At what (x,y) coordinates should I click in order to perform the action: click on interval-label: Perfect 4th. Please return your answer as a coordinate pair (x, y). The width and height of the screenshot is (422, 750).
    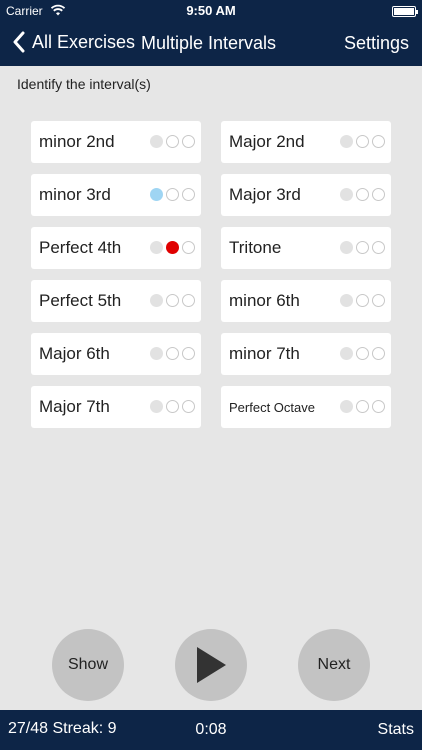
    Looking at the image, I should click on (80, 247).